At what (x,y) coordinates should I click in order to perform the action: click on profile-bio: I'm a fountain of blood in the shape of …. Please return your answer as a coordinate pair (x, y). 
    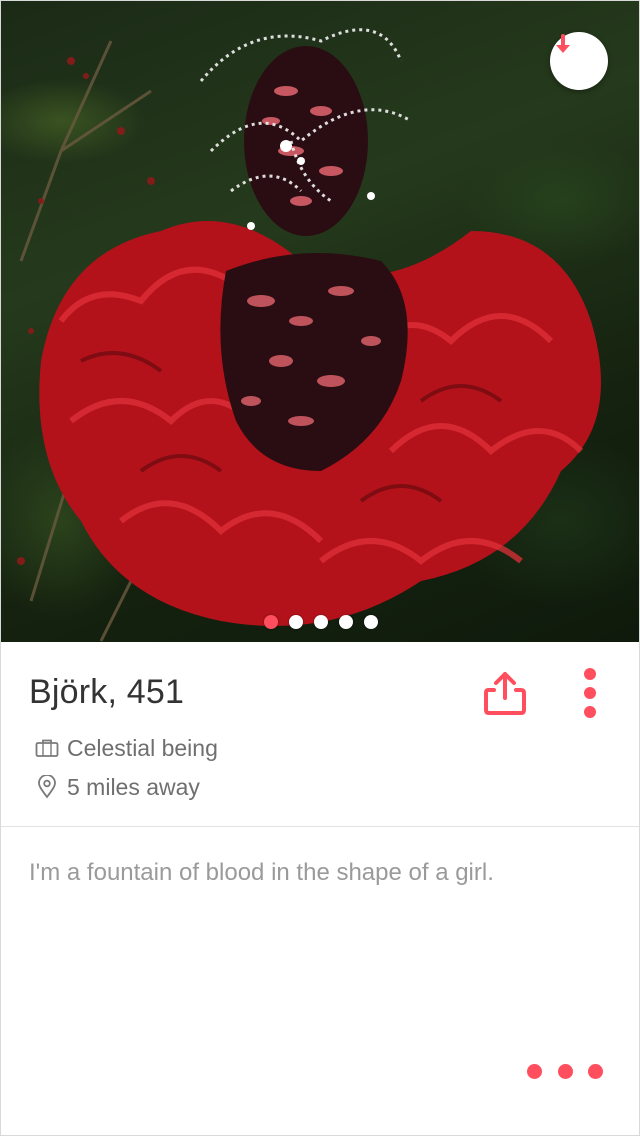
    Looking at the image, I should click on (261, 872).